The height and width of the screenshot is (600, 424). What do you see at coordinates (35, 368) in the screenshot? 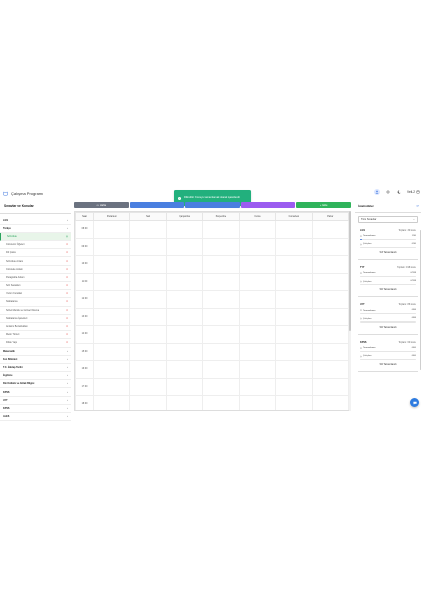
I see `sidebar-group: T.C. İnkılap Tarihi ›` at bounding box center [35, 368].